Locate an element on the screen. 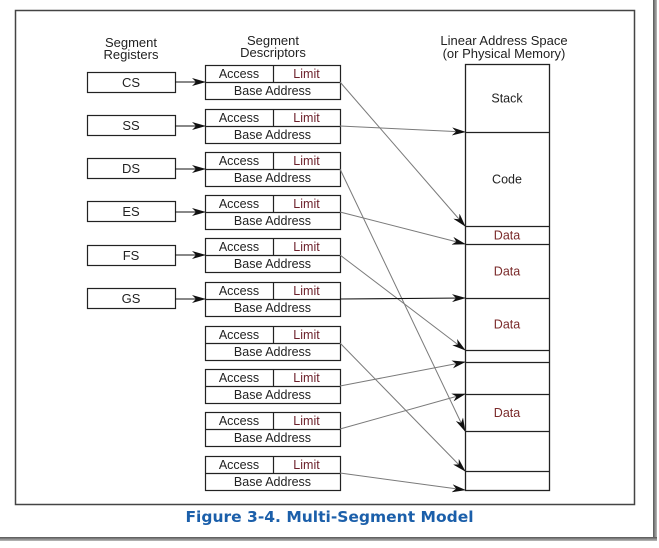 The width and height of the screenshot is (659, 548). page-shadow-bottom is located at coordinates (328, 539).